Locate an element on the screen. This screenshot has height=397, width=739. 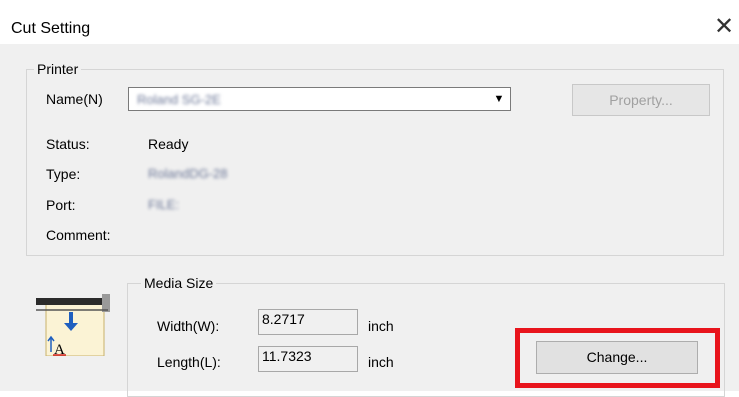
cutter-media-icon: A is located at coordinates (73, 326).